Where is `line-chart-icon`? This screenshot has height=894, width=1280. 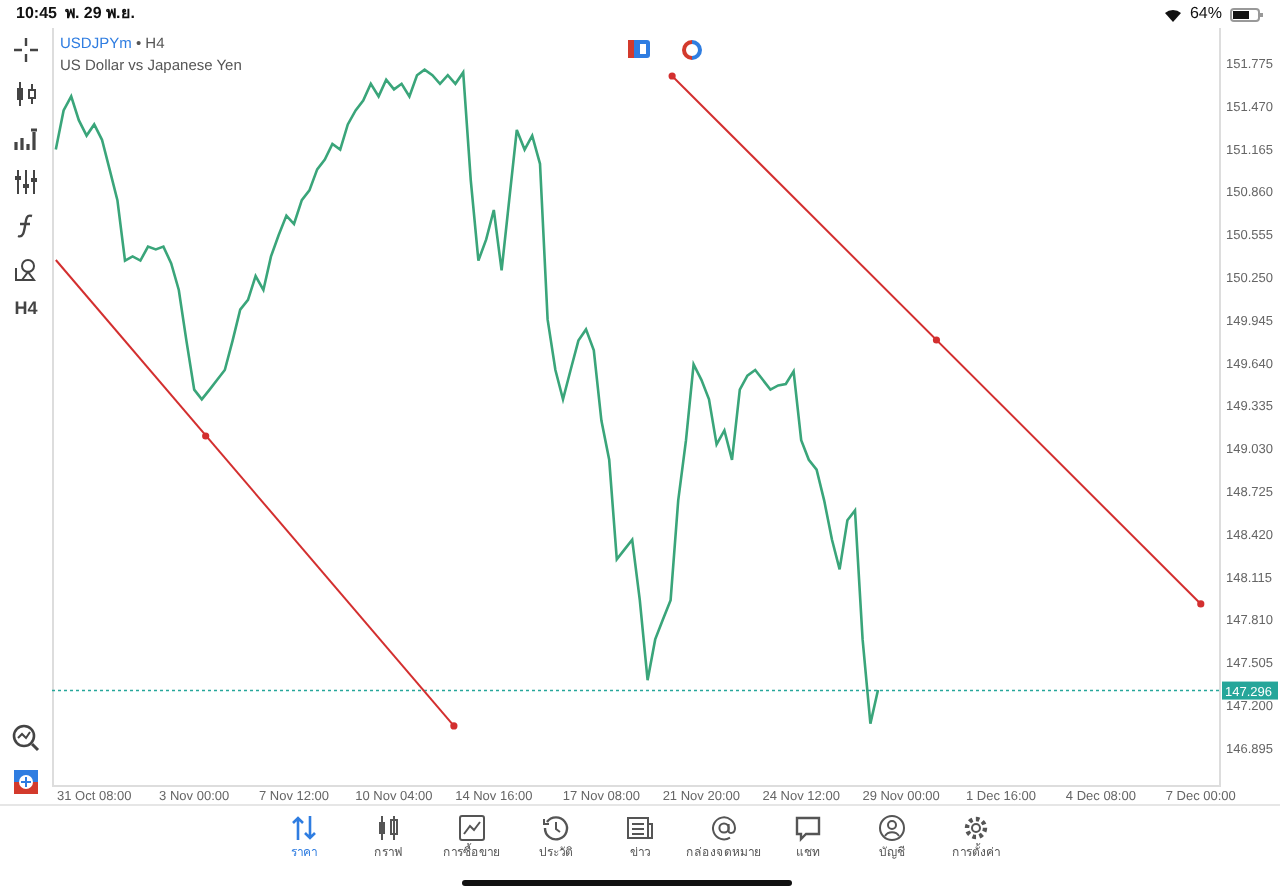
line-chart-icon is located at coordinates (472, 828).